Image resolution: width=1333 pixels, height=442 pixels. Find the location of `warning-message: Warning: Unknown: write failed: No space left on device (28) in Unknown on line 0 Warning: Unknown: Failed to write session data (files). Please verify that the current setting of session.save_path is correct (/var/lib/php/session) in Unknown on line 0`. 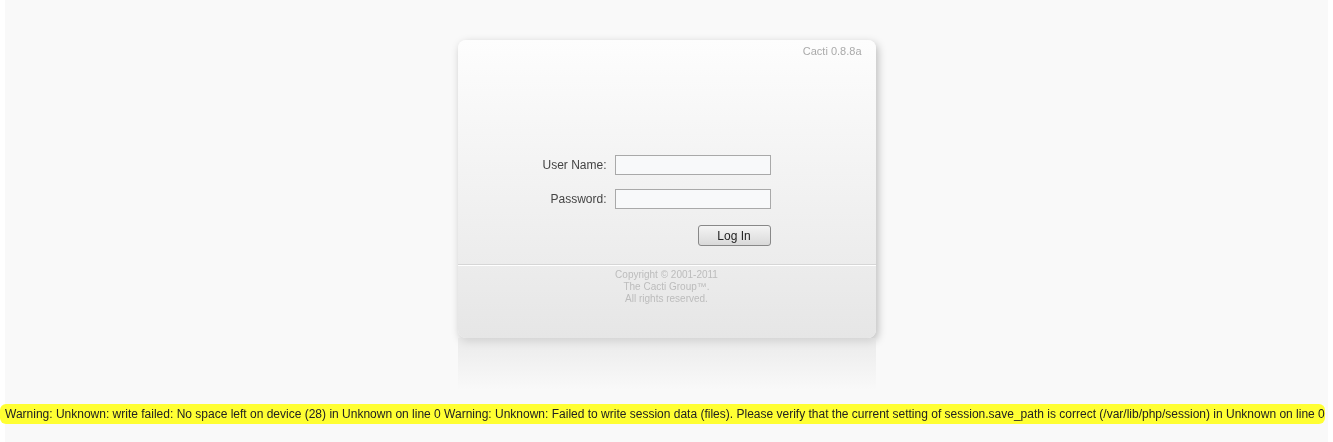

warning-message: Warning: Unknown: write failed: No space left on device (28) in Unknown on line 0 Warning: Unknown: Failed to write session data (files). Please verify that the current setting of session.save_path is correct (/var/lib/php/session) in Unknown on line 0 is located at coordinates (662, 414).